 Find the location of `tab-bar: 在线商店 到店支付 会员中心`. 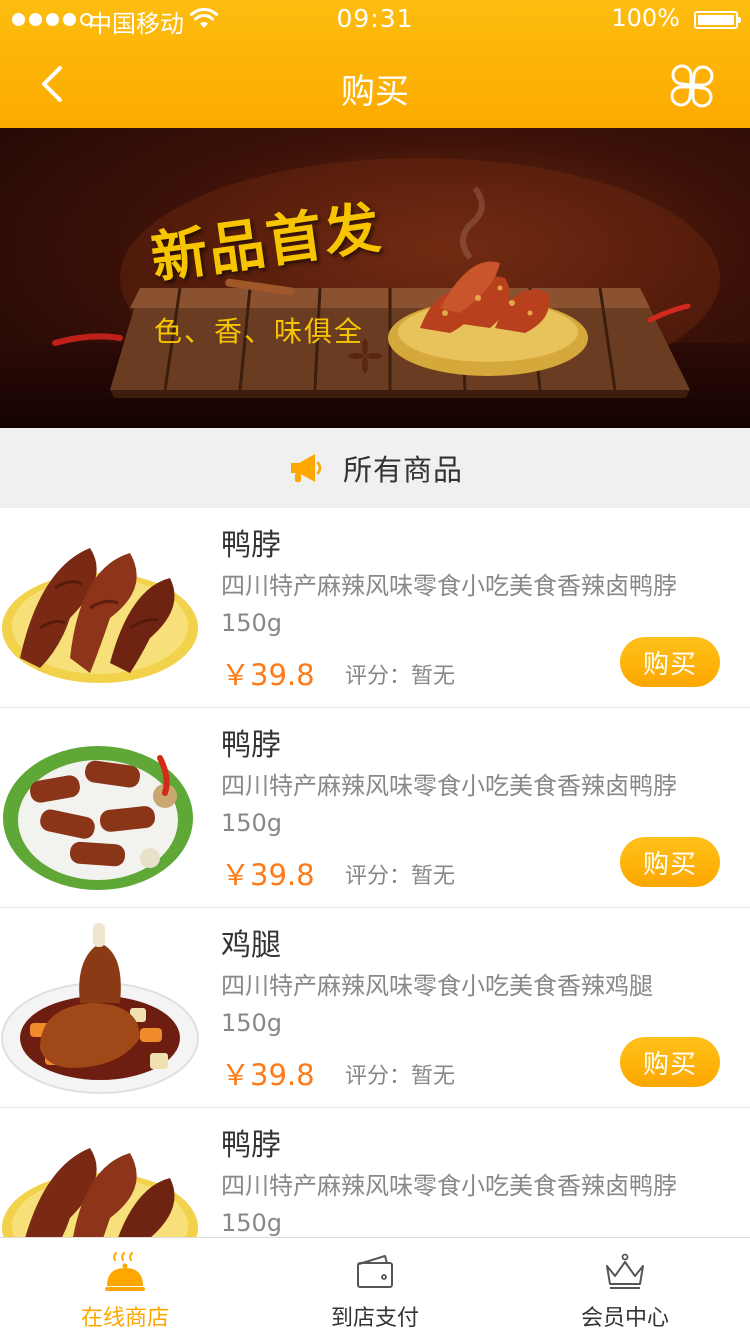

tab-bar: 在线商店 到店支付 会员中心 is located at coordinates (375, 1285).